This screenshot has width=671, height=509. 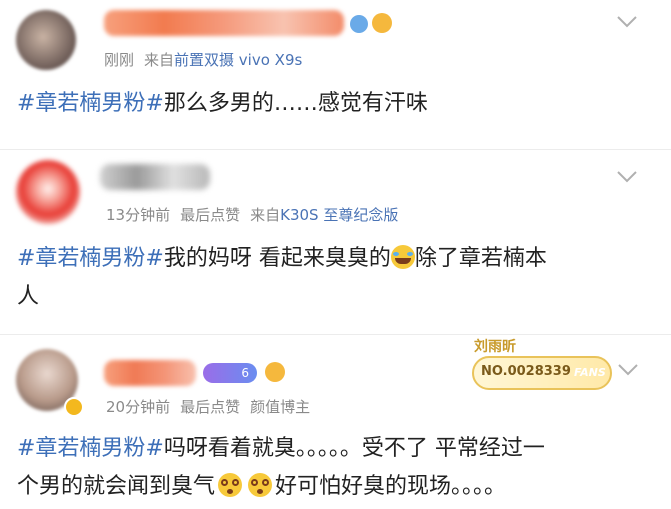 I want to click on post-meta: 刚刚 来自前置双摄 vivo X9s, so click(x=208, y=59).